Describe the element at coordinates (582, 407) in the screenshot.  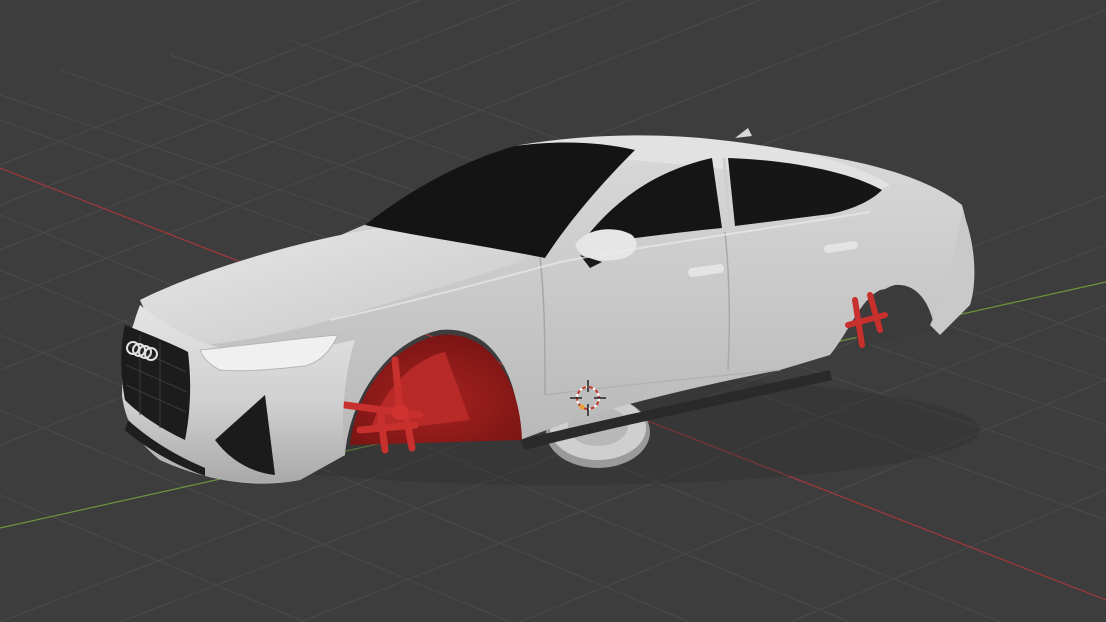
I see `object-origin-point` at that location.